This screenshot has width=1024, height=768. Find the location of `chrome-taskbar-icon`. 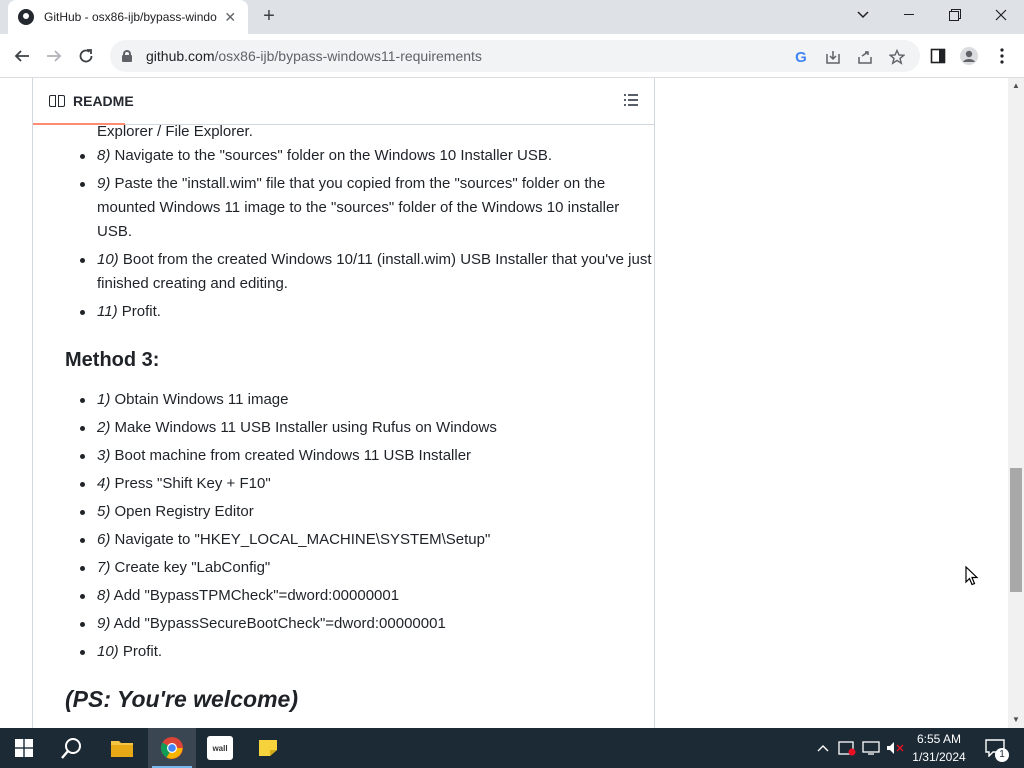

chrome-taskbar-icon is located at coordinates (172, 748).